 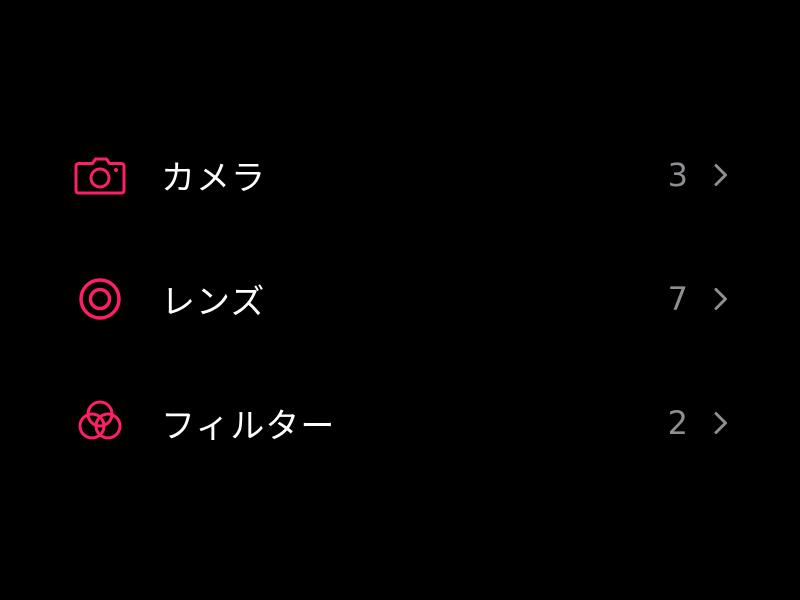 I want to click on list-item-count: 2, so click(x=677, y=423).